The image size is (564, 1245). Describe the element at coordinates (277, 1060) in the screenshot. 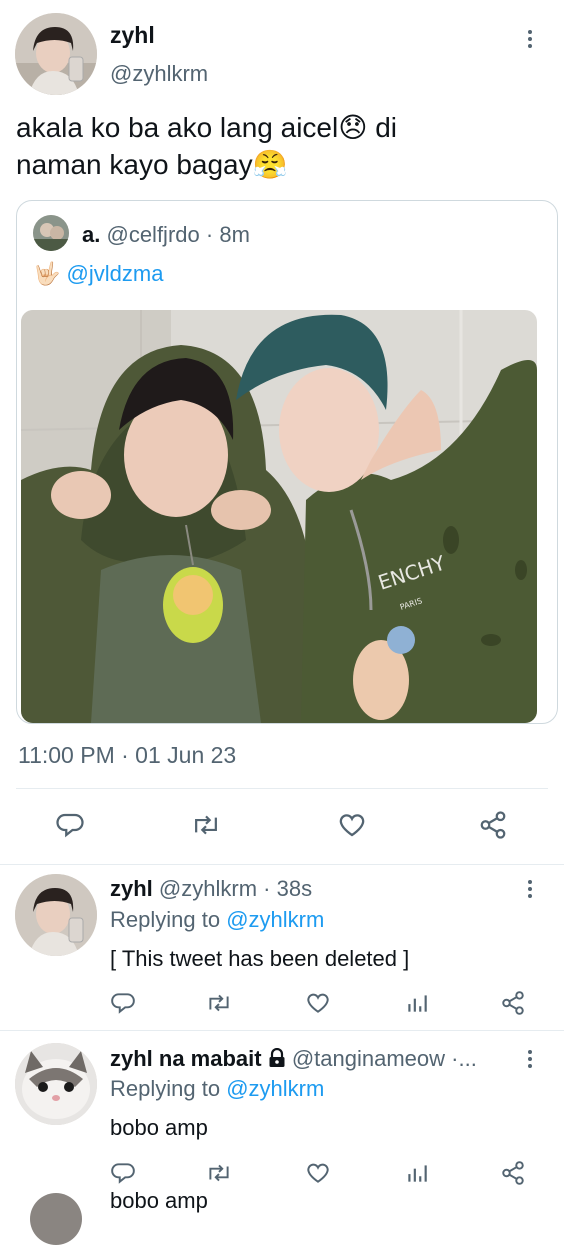

I see `lock-icon` at that location.